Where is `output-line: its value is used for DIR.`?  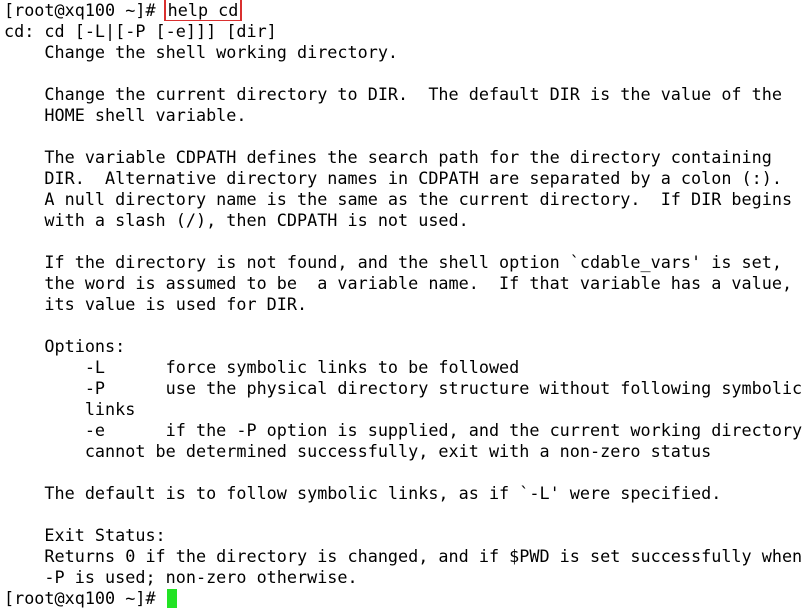
output-line: its value is used for DIR. is located at coordinates (156, 304).